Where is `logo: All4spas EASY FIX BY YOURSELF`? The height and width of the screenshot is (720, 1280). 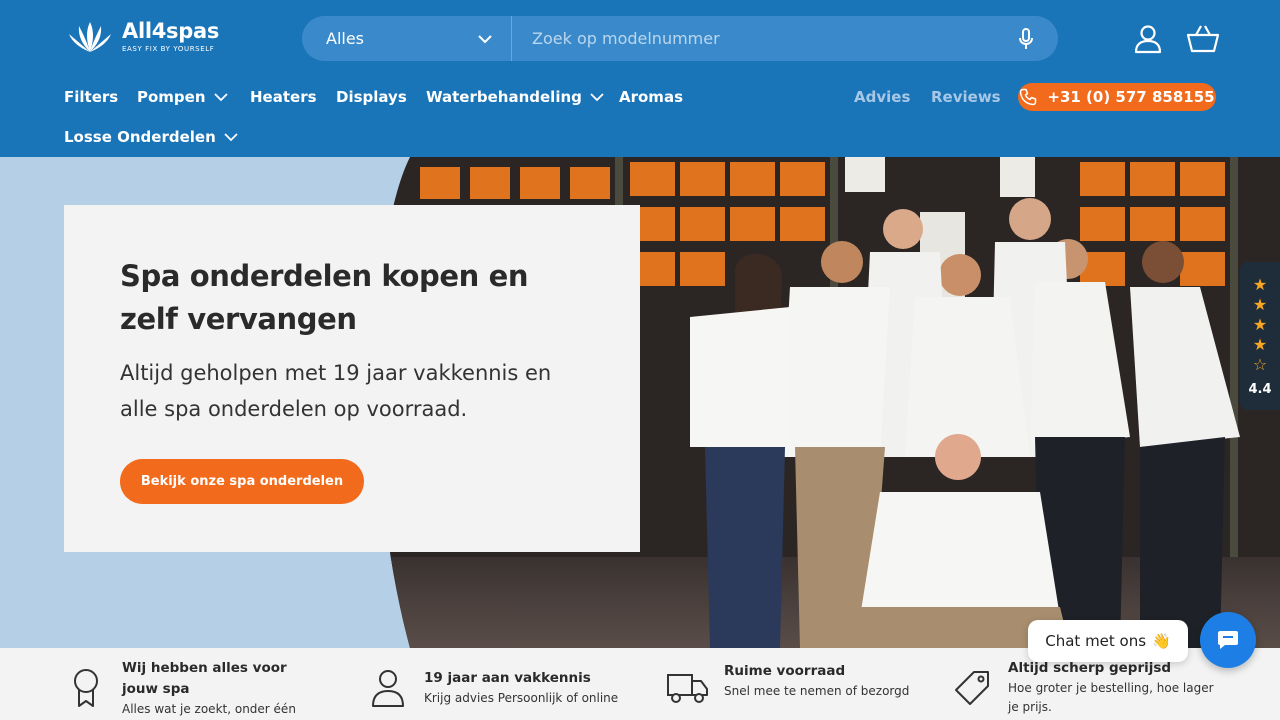
logo: All4spas EASY FIX BY YOURSELF is located at coordinates (141, 37).